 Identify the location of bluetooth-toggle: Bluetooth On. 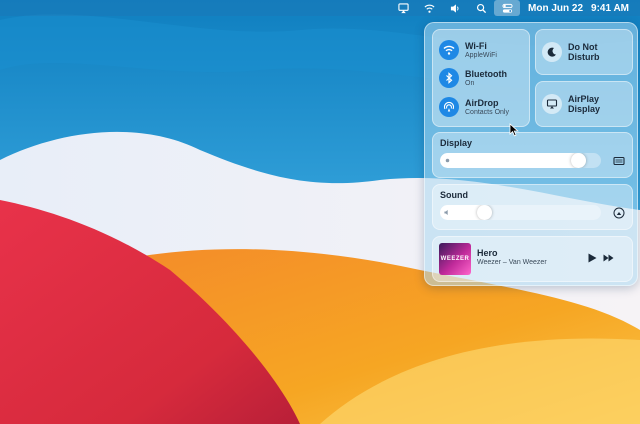
(473, 78).